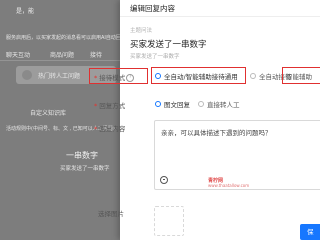 Image resolution: width=320 pixels, height=240 pixels. I want to click on mode-label: * 接待模式?, so click(114, 77).